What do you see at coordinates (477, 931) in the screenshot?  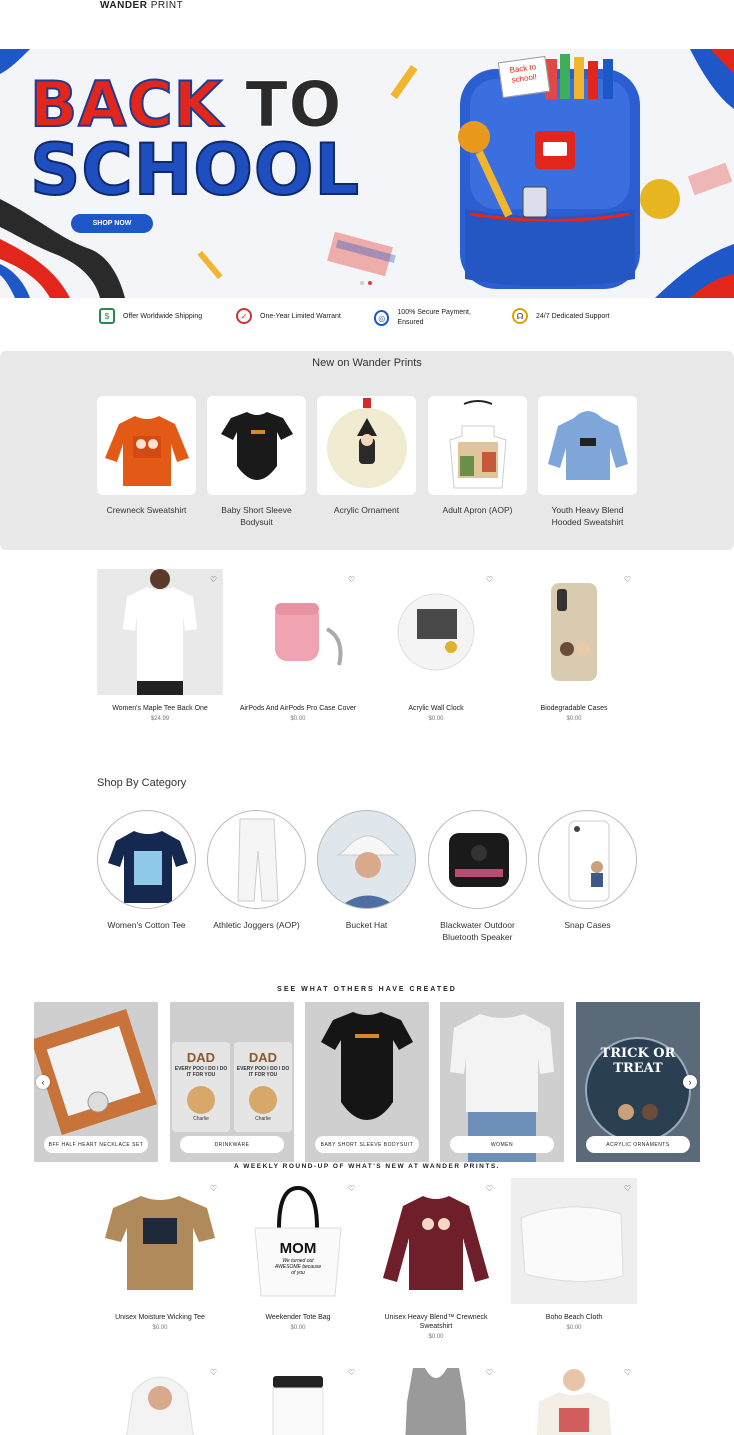 I see `category-label: Blackwater Outdoor Bluetooth Speaker` at bounding box center [477, 931].